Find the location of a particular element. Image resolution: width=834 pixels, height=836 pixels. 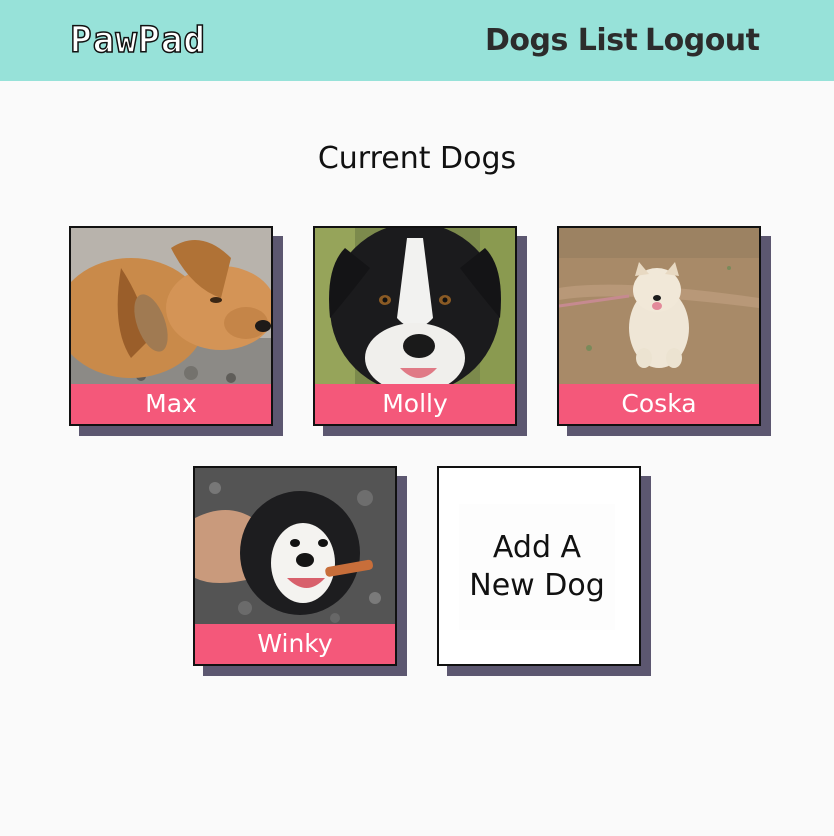

add-dog-label-line2: New Dog is located at coordinates (537, 585).